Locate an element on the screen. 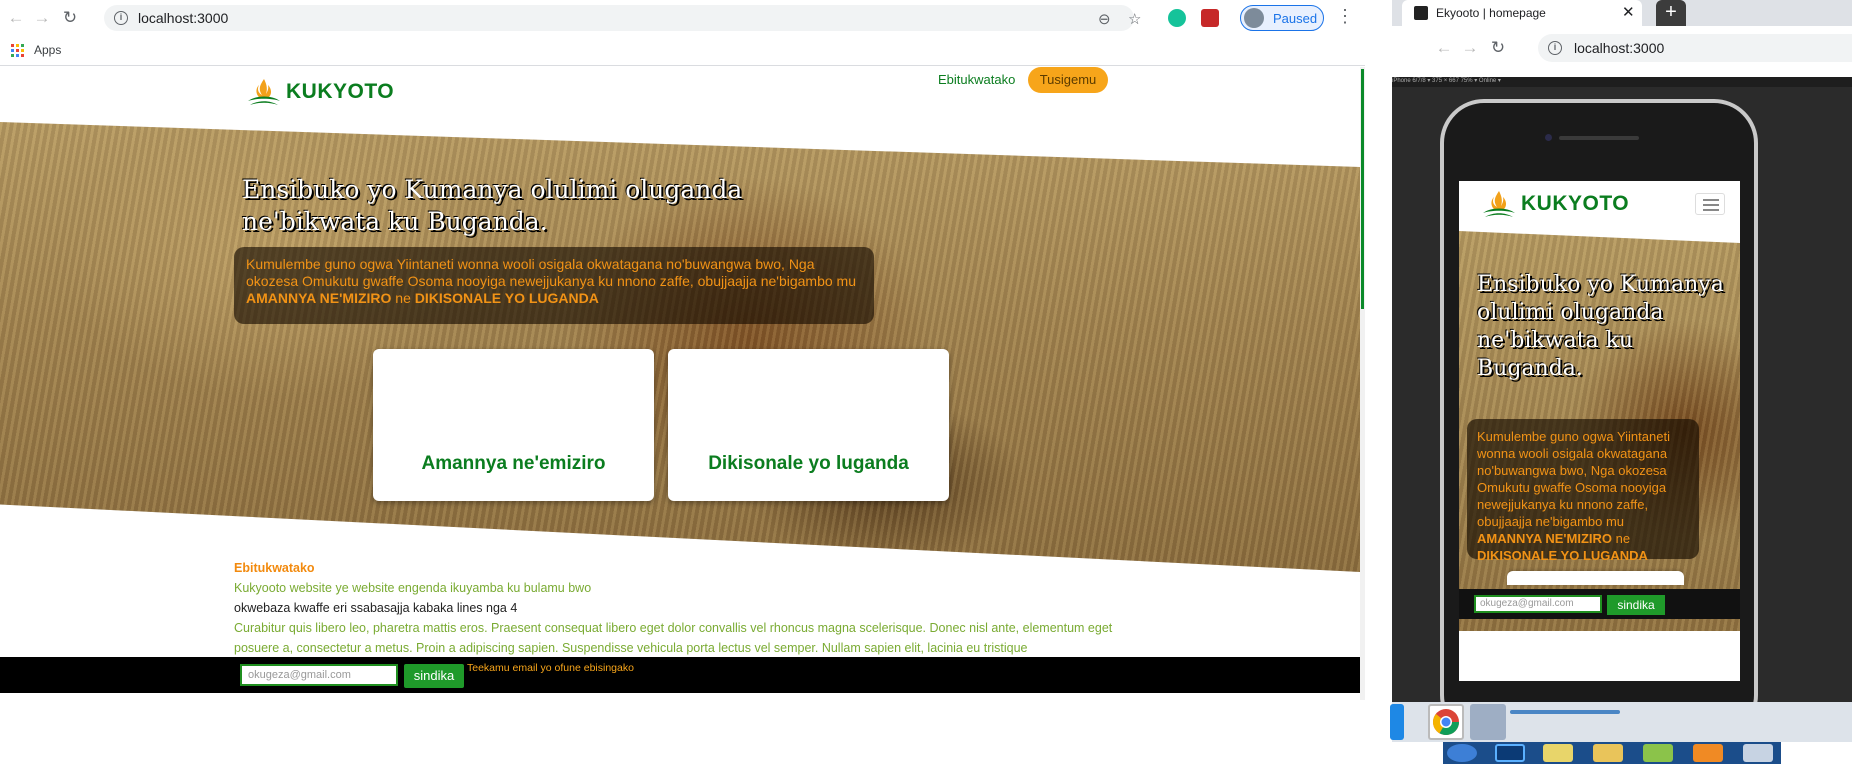  card-dictionary: Dikisonale yo luganda is located at coordinates (808, 425).